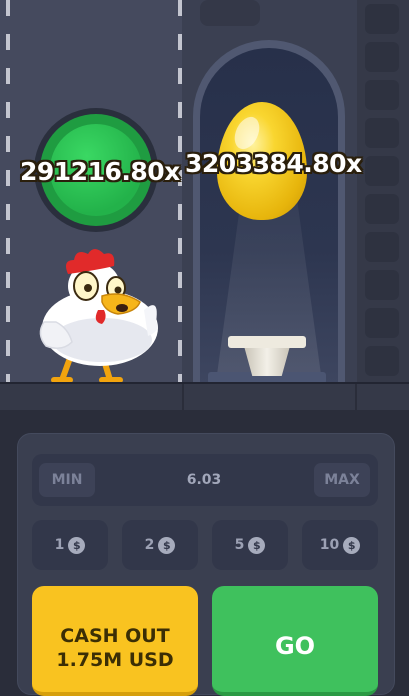 The image size is (409, 696). I want to click on next-multiplier: 3203384.80x, so click(273, 163).